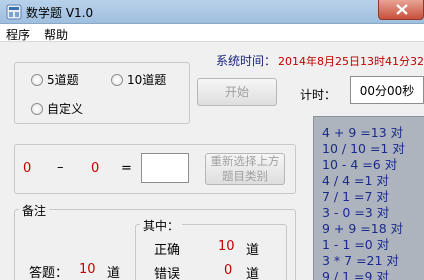 This screenshot has height=280, width=424. Describe the element at coordinates (318, 95) in the screenshot. I see `timer-label: 计时：` at that location.